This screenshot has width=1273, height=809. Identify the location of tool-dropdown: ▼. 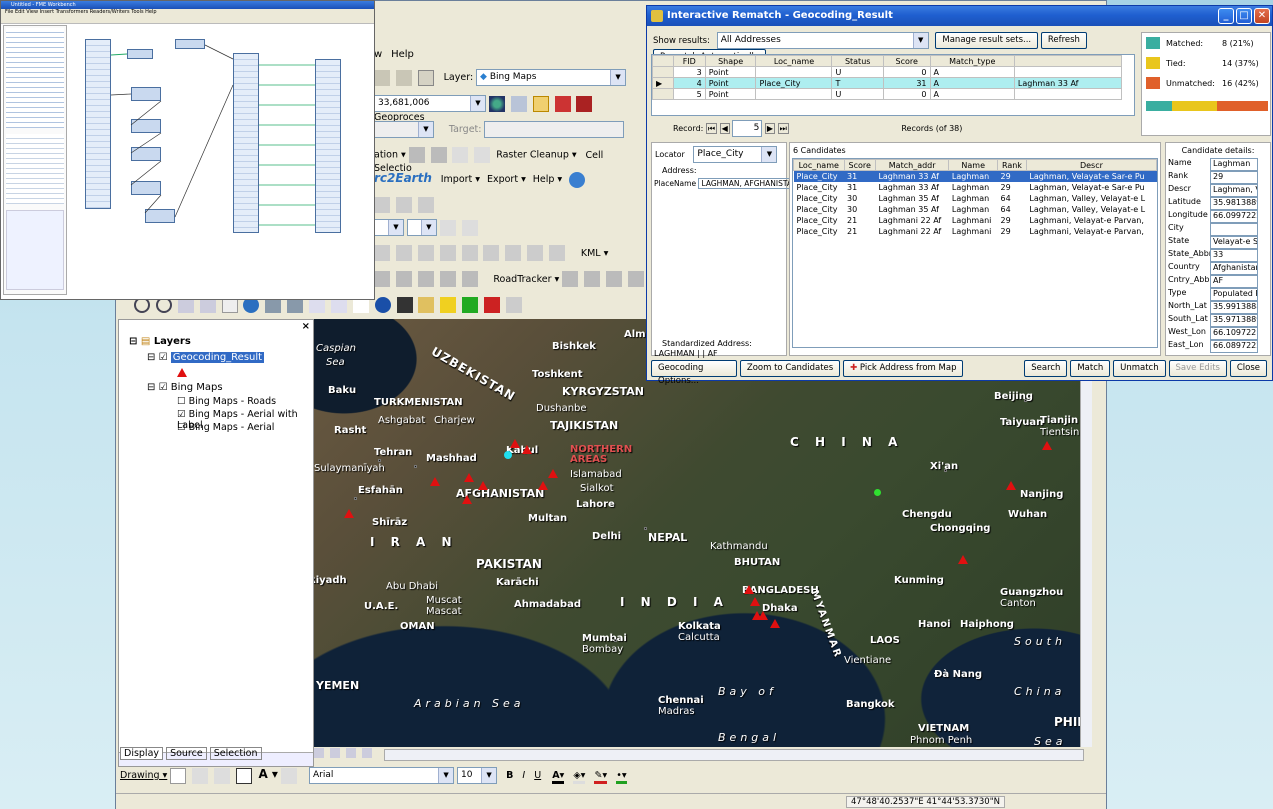
(421, 227).